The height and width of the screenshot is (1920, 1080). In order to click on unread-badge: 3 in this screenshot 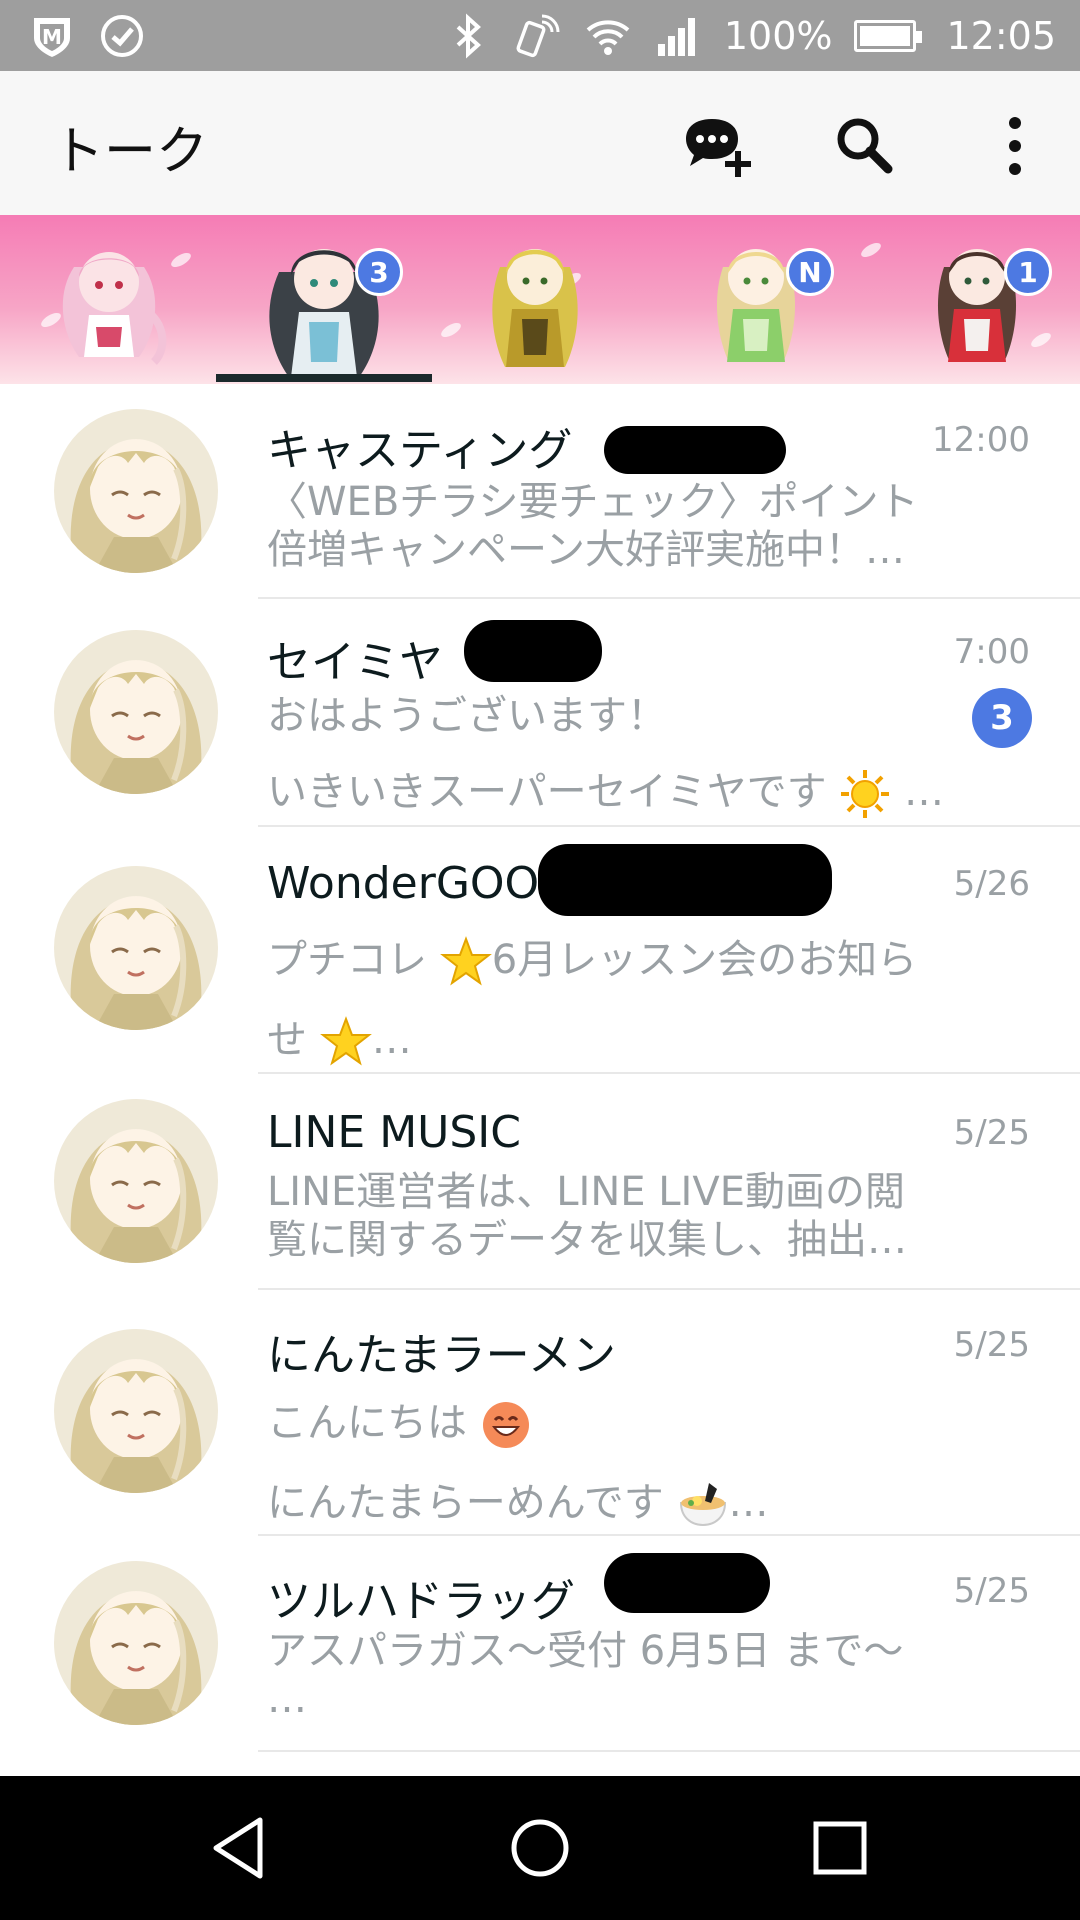, I will do `click(1002, 718)`.